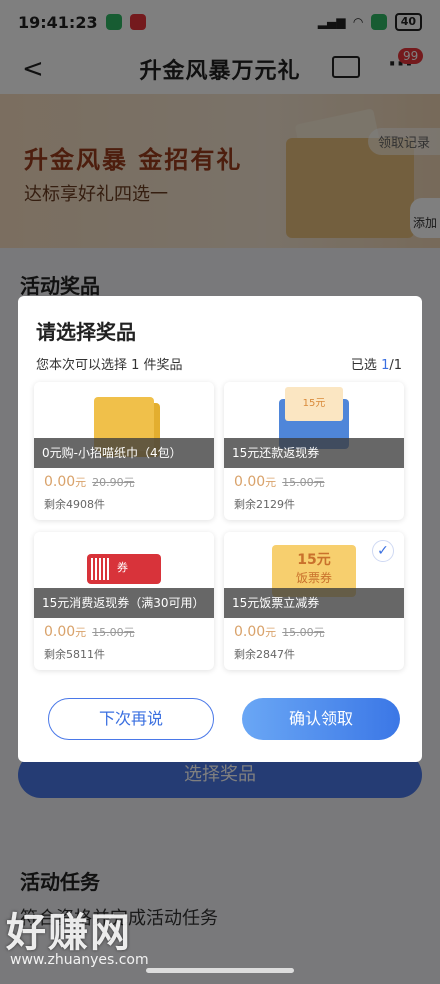 Image resolution: width=440 pixels, height=984 pixels. What do you see at coordinates (220, 970) in the screenshot?
I see `home-indicator` at bounding box center [220, 970].